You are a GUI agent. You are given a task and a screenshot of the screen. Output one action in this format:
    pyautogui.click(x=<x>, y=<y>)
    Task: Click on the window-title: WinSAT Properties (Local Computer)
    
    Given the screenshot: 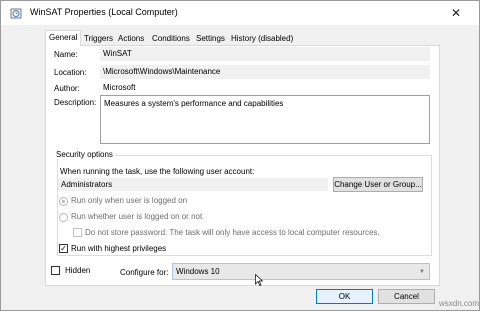 What is the action you would take?
    pyautogui.click(x=104, y=12)
    